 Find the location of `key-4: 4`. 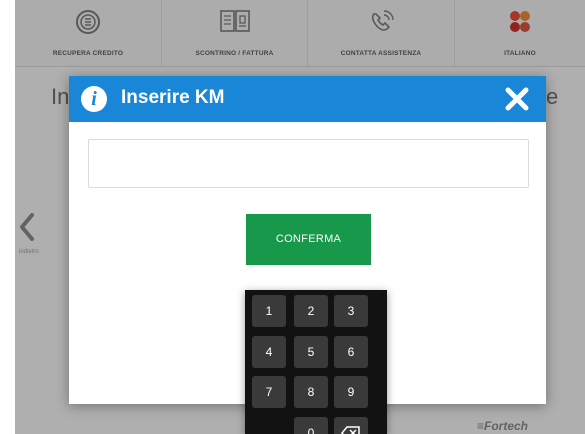

key-4: 4 is located at coordinates (269, 352).